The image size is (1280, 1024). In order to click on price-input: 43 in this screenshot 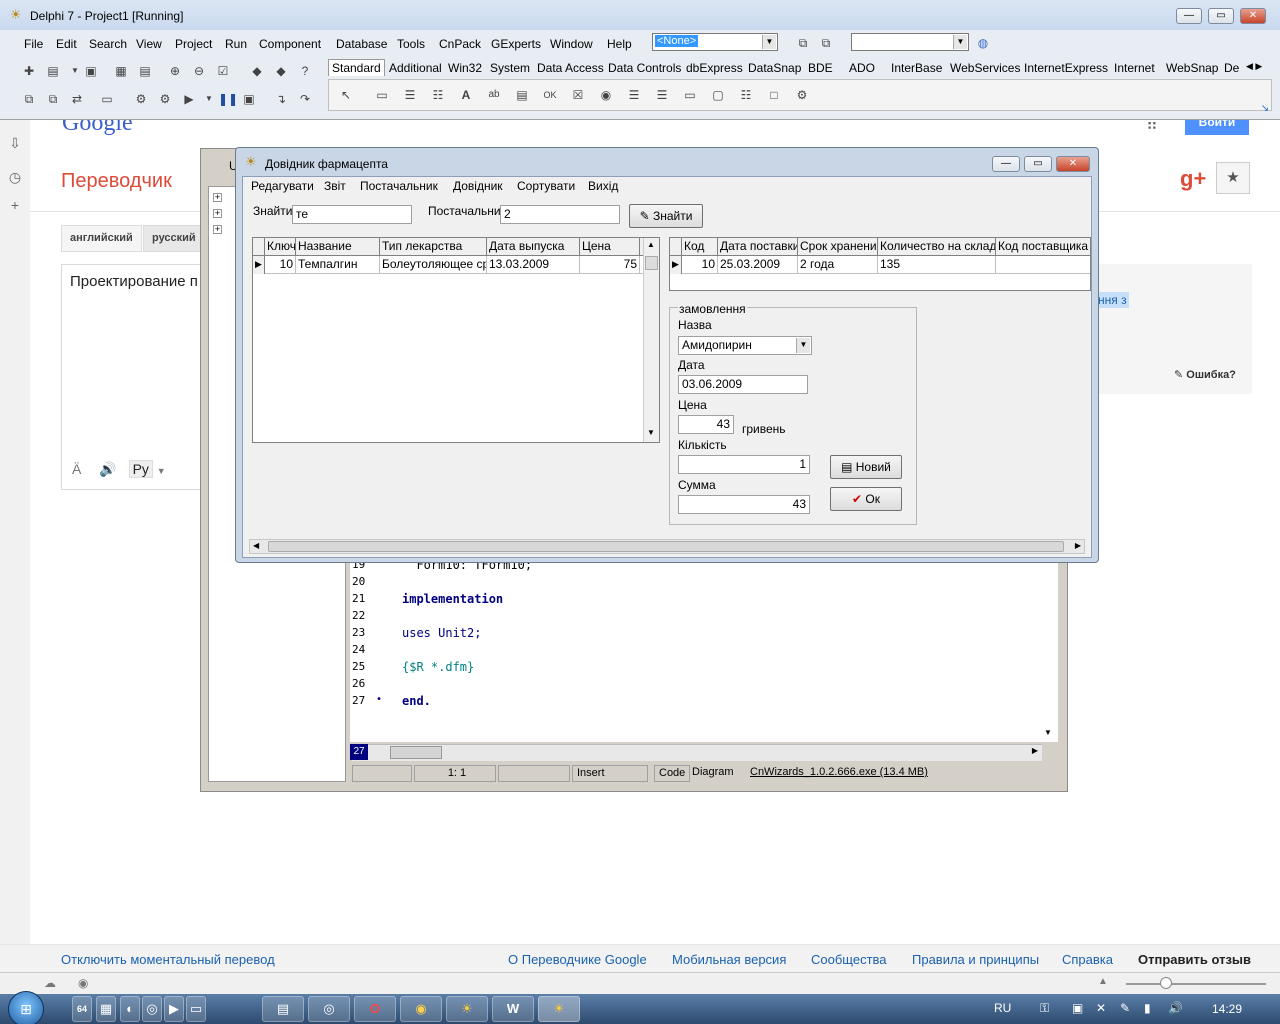, I will do `click(706, 424)`.